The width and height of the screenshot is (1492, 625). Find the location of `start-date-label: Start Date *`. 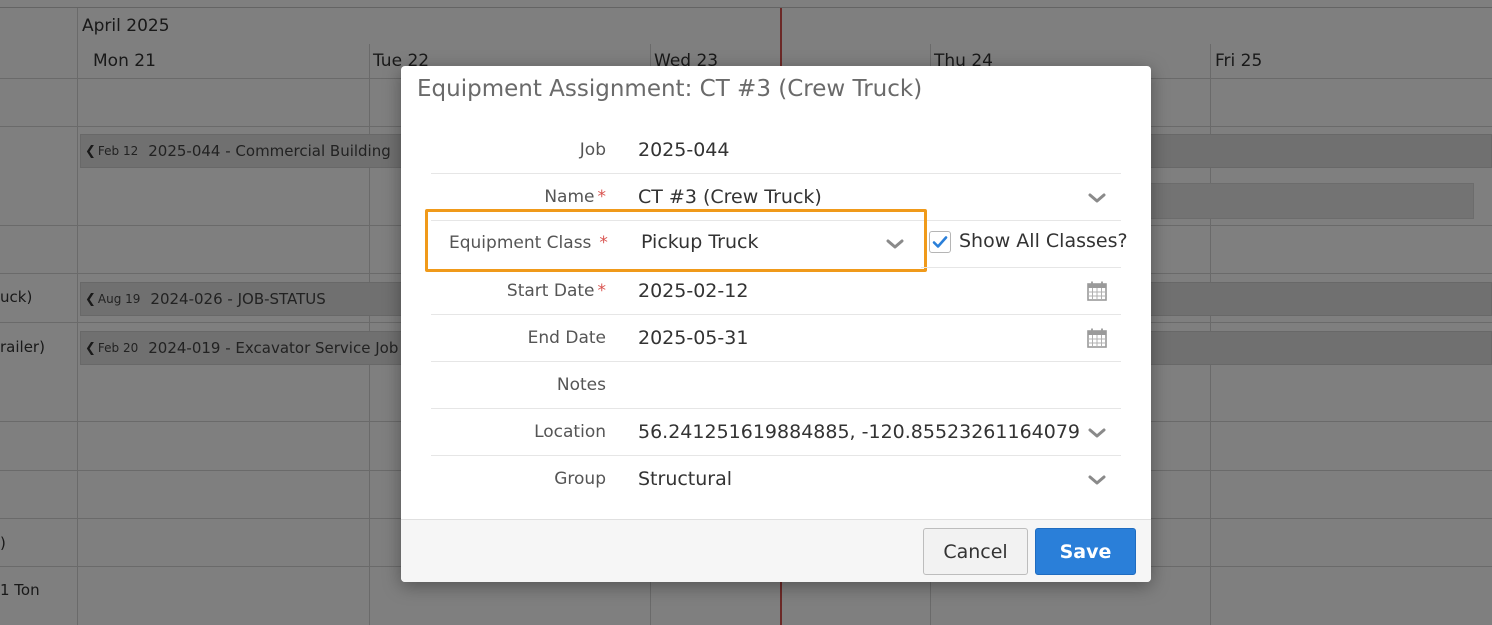

start-date-label: Start Date * is located at coordinates (556, 291).